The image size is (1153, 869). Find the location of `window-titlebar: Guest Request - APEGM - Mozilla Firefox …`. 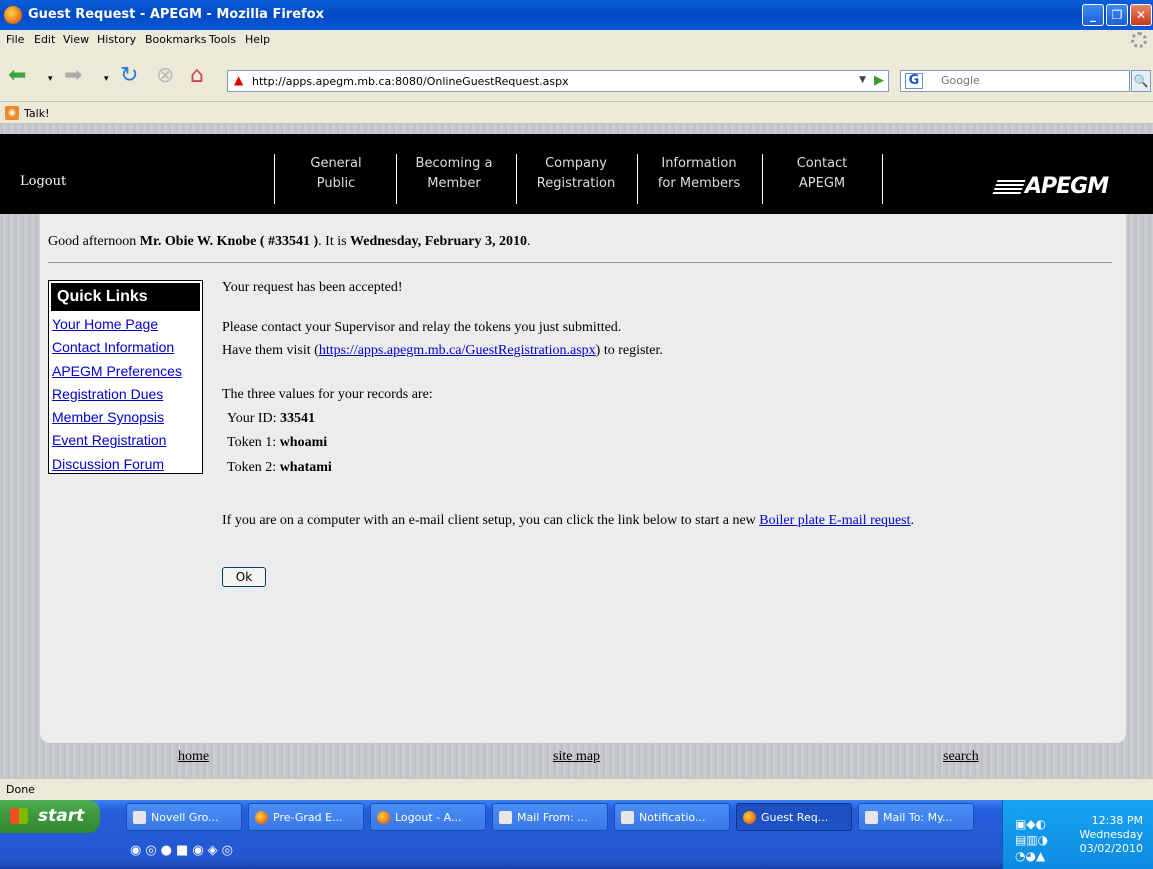

window-titlebar: Guest Request - APEGM - Mozilla Firefox … is located at coordinates (576, 15).